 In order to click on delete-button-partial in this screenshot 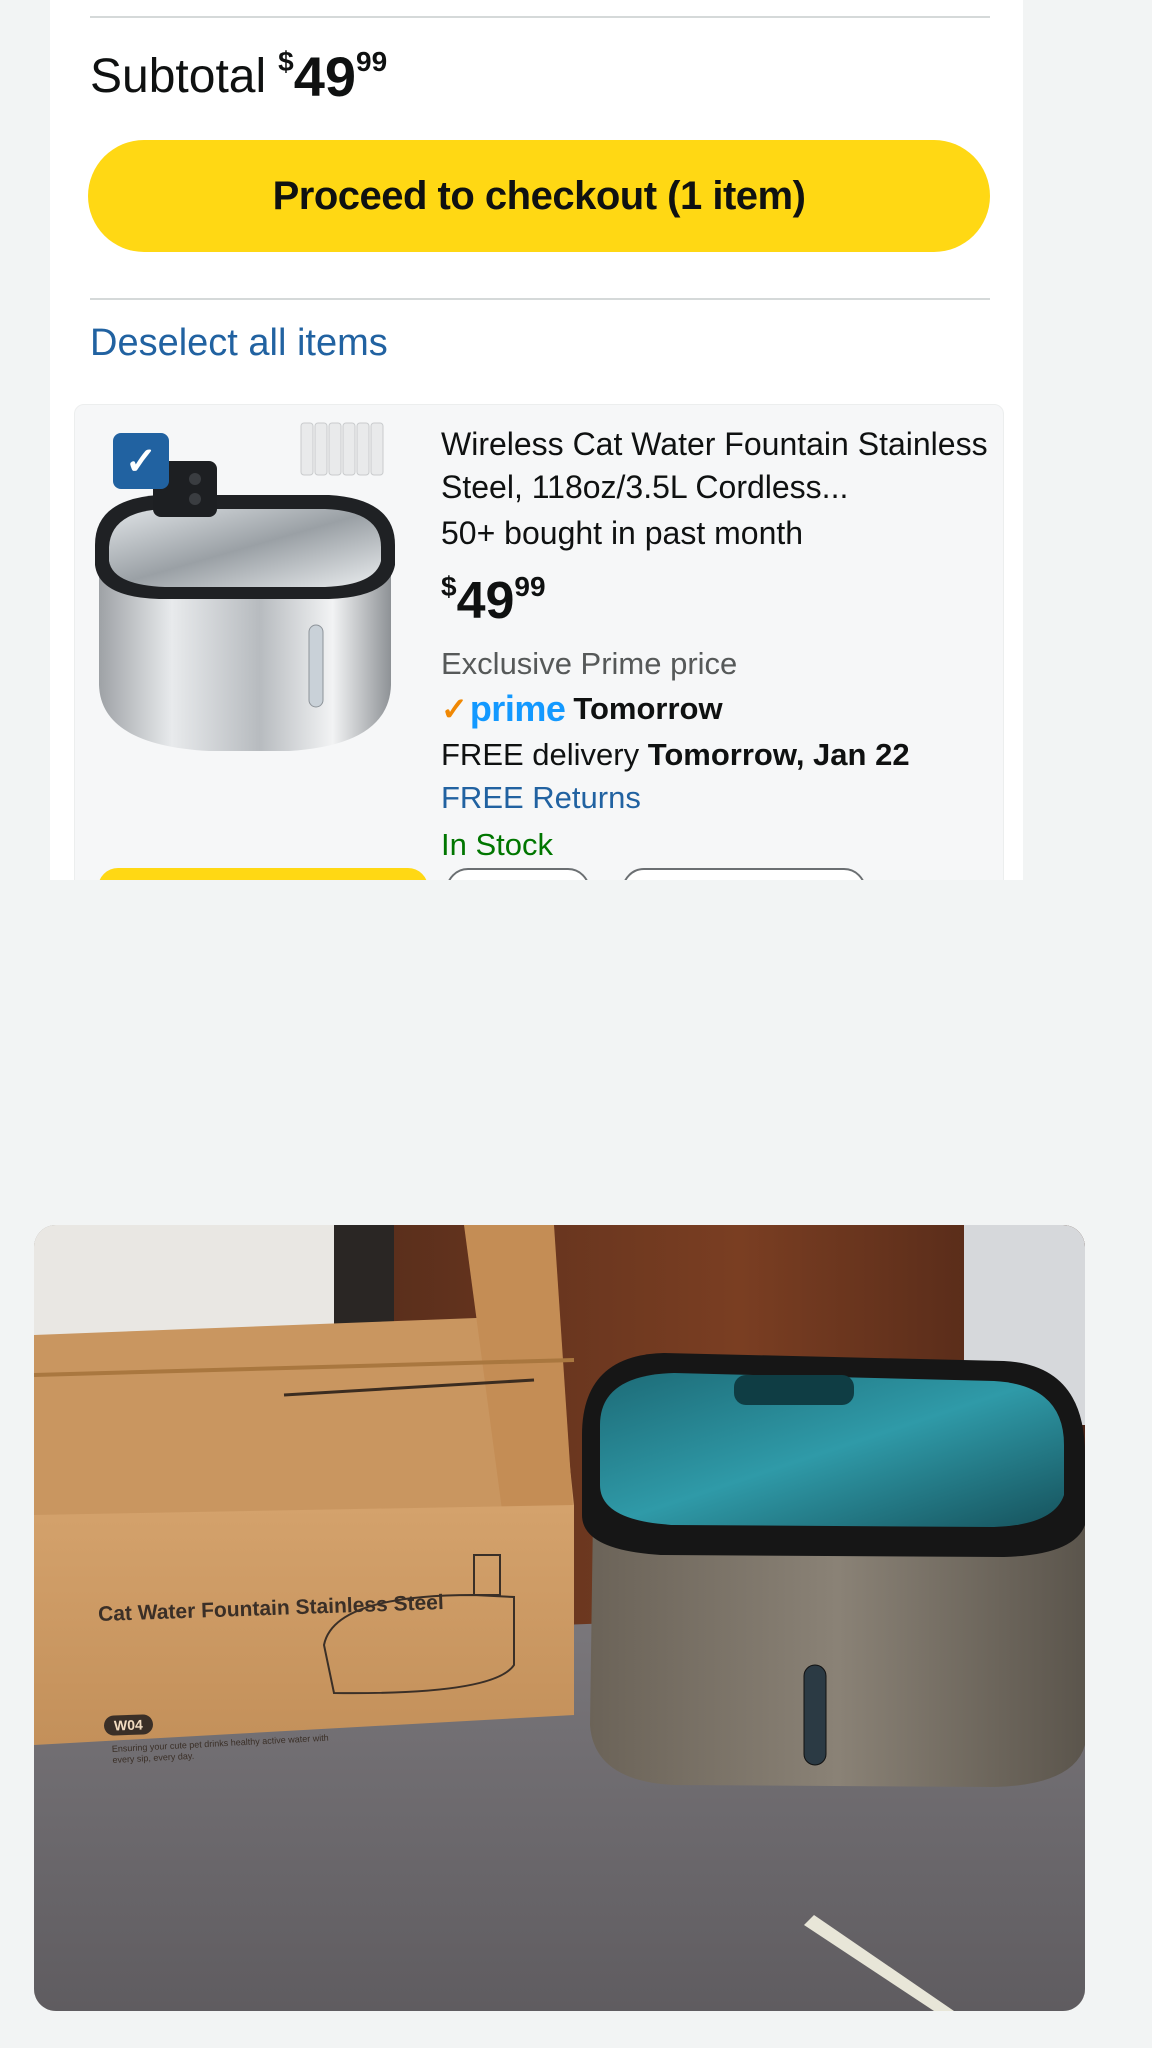, I will do `click(518, 874)`.